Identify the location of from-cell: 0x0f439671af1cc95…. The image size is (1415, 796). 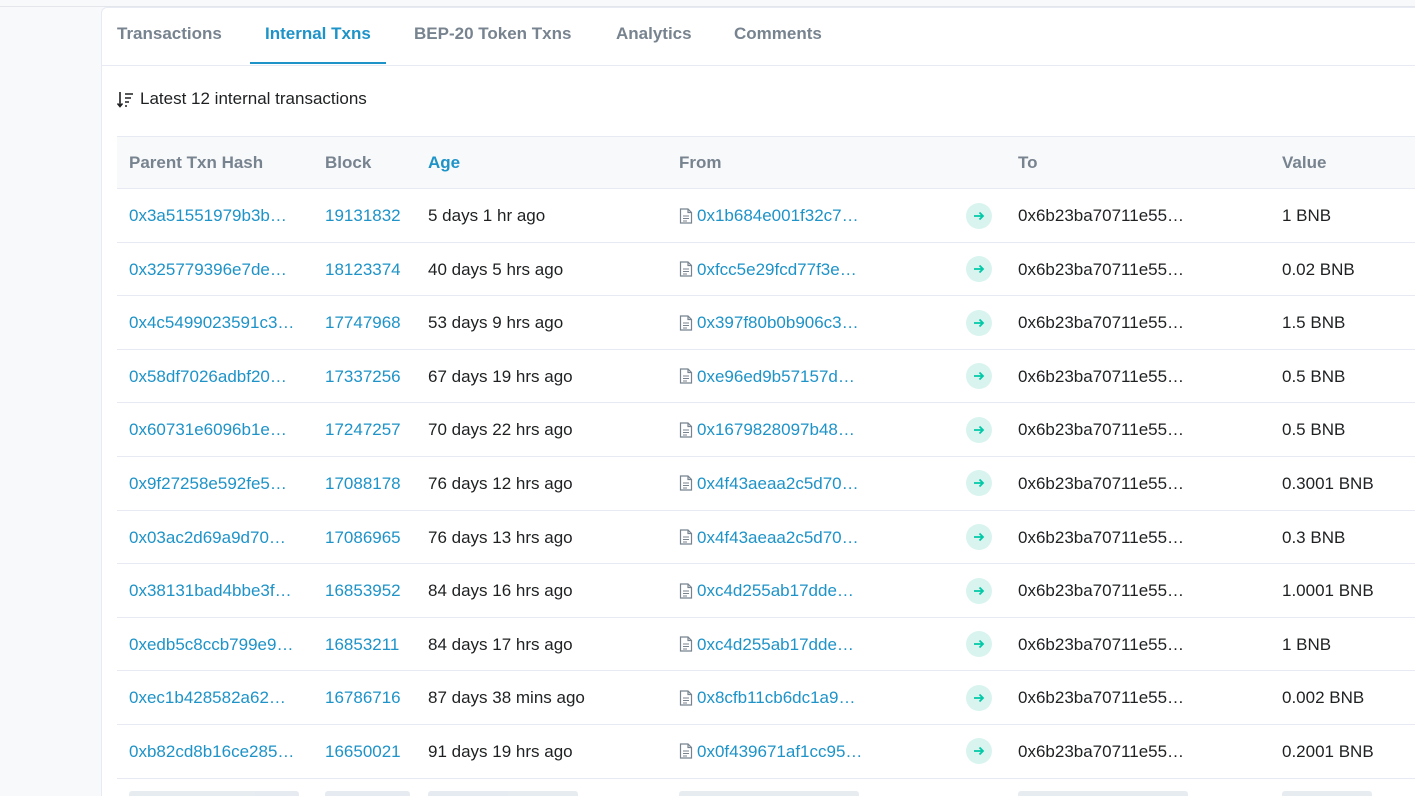
(794, 751).